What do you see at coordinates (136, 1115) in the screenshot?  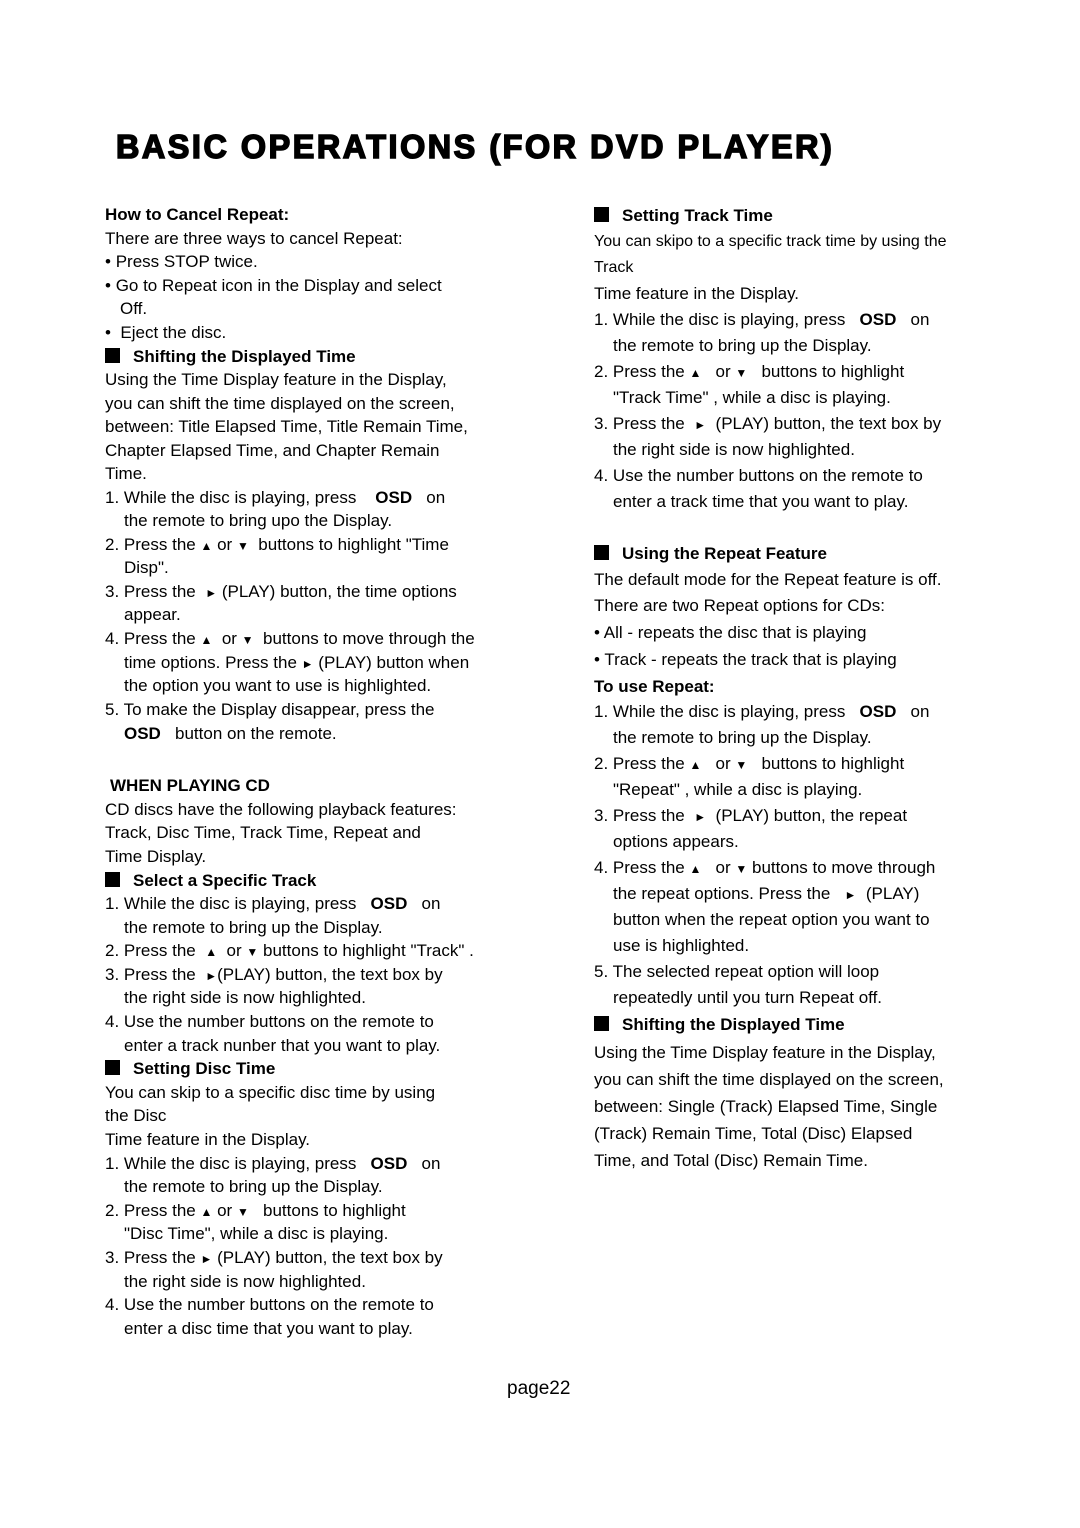 I see `paragraph-line: the Disc` at bounding box center [136, 1115].